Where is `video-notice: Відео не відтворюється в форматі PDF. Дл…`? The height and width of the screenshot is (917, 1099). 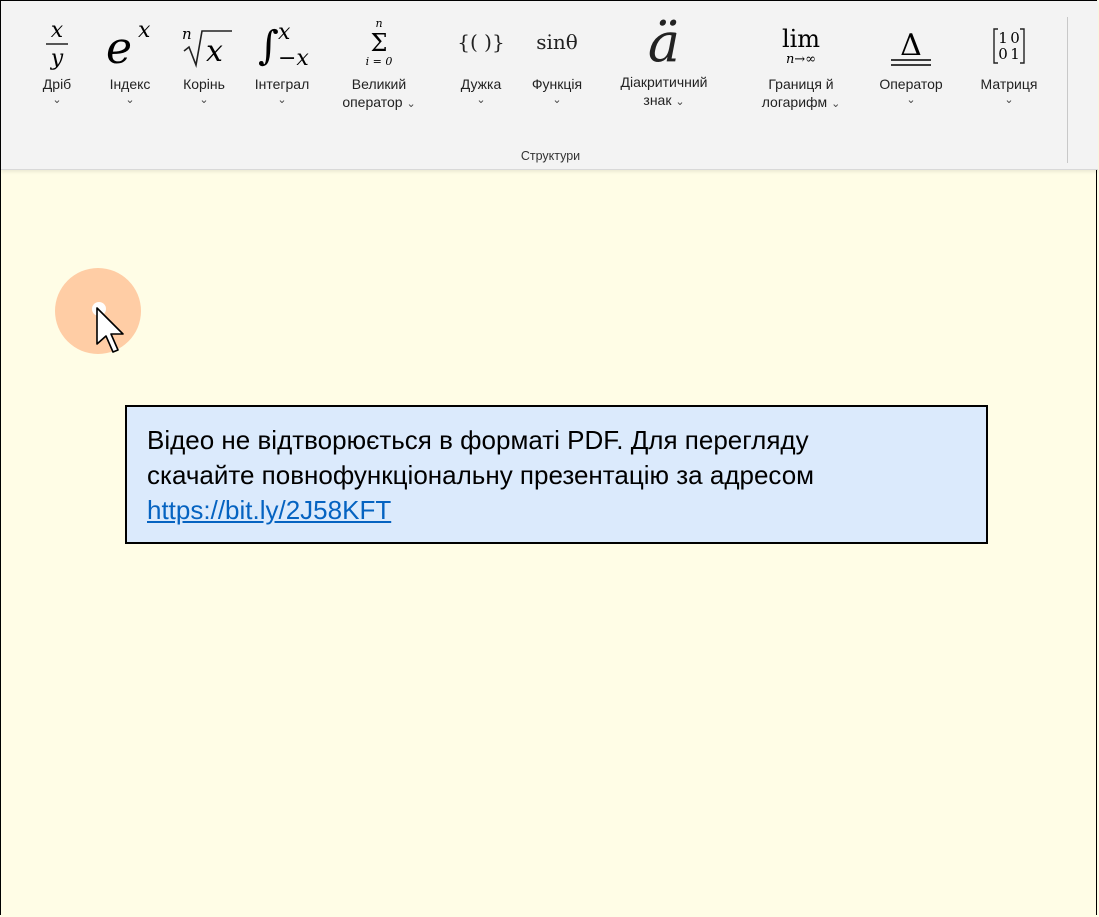 video-notice: Відео не відтворюється в форматі PDF. Дл… is located at coordinates (556, 474).